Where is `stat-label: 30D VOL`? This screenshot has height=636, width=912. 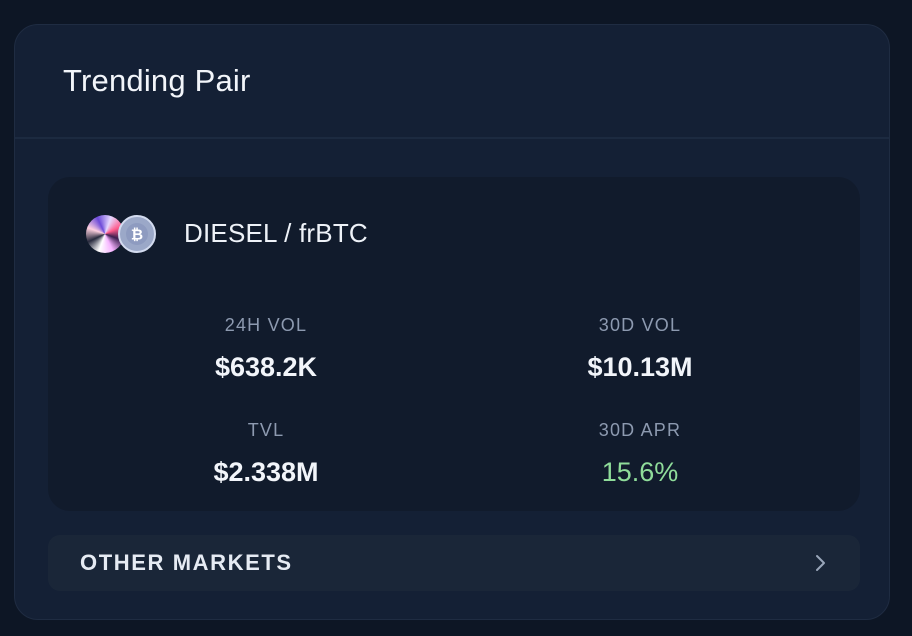
stat-label: 30D VOL is located at coordinates (640, 325).